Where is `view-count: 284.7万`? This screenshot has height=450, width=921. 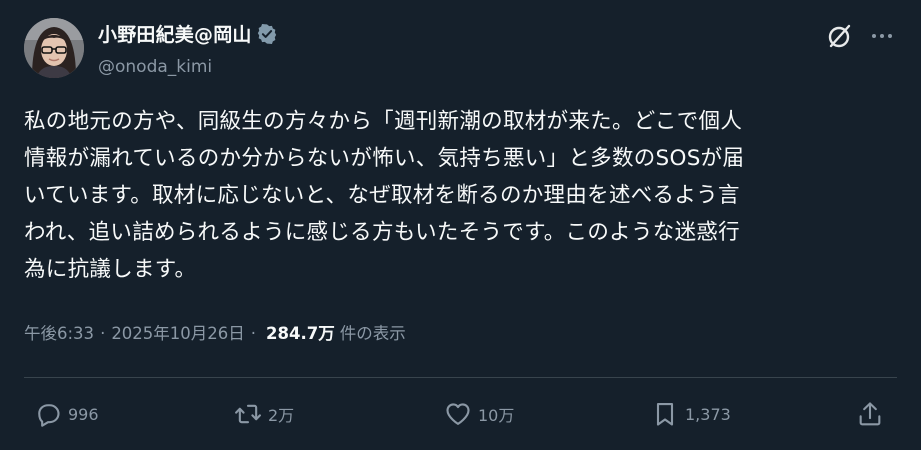 view-count: 284.7万 is located at coordinates (300, 332).